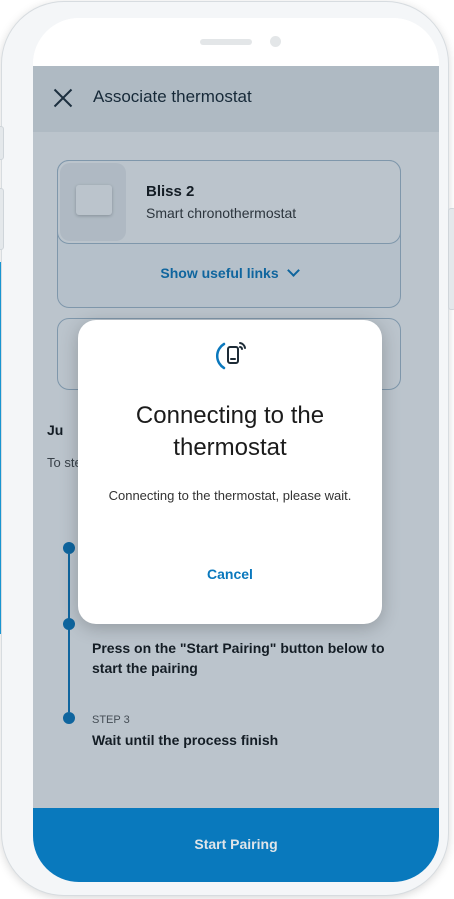  What do you see at coordinates (2, 143) in the screenshot?
I see `phone-side-button` at bounding box center [2, 143].